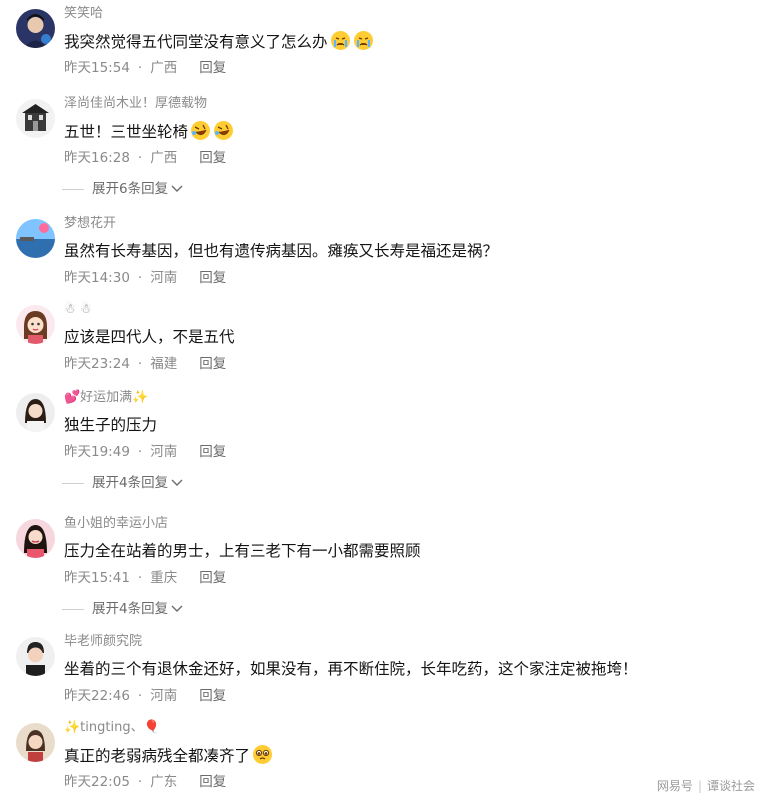  Describe the element at coordinates (145, 158) in the screenshot. I see `comment-meta: 昨天16:28 · 广西 回复` at that location.